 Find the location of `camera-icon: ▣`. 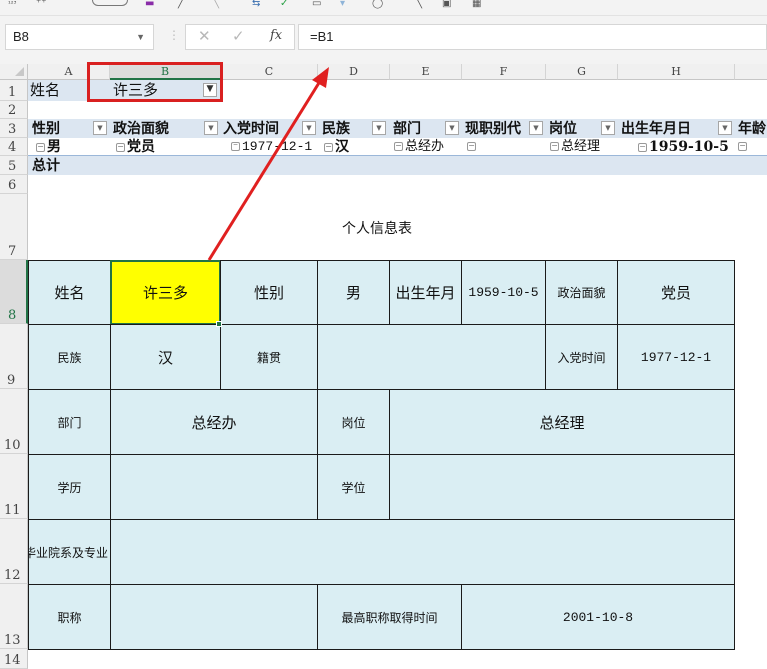

camera-icon: ▣ is located at coordinates (446, 5).